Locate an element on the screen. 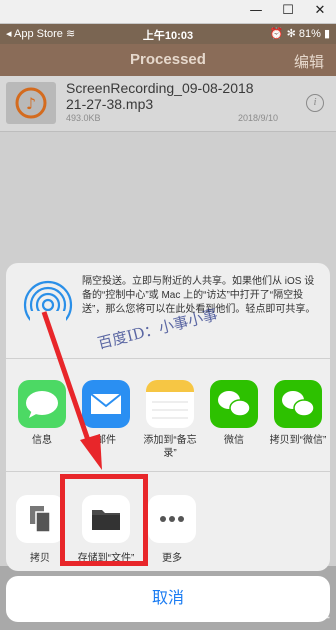 The image size is (336, 630). file-size: 493.0KB is located at coordinates (83, 118).